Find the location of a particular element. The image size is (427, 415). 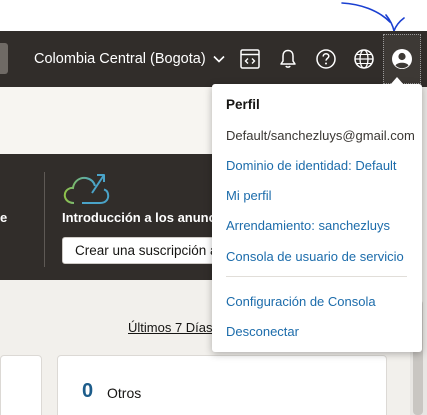

help-icon is located at coordinates (326, 59).